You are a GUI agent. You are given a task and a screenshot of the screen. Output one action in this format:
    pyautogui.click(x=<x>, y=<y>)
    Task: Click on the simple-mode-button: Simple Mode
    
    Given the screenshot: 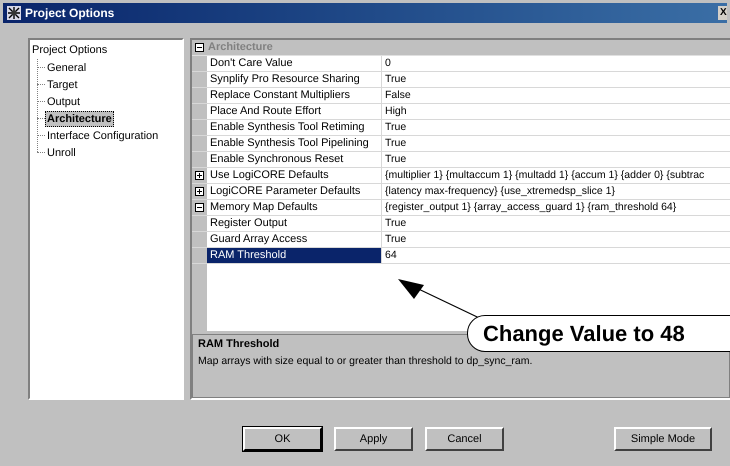 What is the action you would take?
    pyautogui.click(x=663, y=439)
    